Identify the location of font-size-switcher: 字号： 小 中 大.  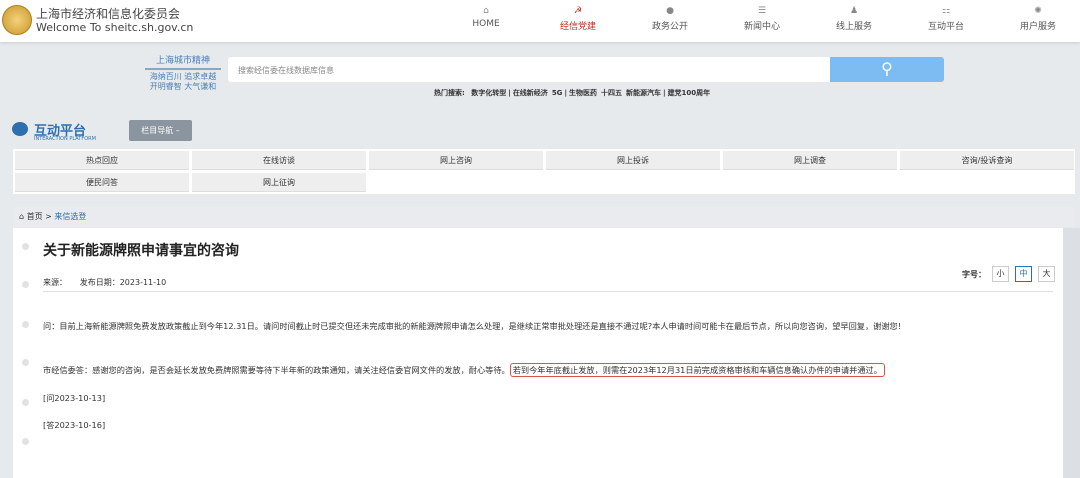
(1008, 274).